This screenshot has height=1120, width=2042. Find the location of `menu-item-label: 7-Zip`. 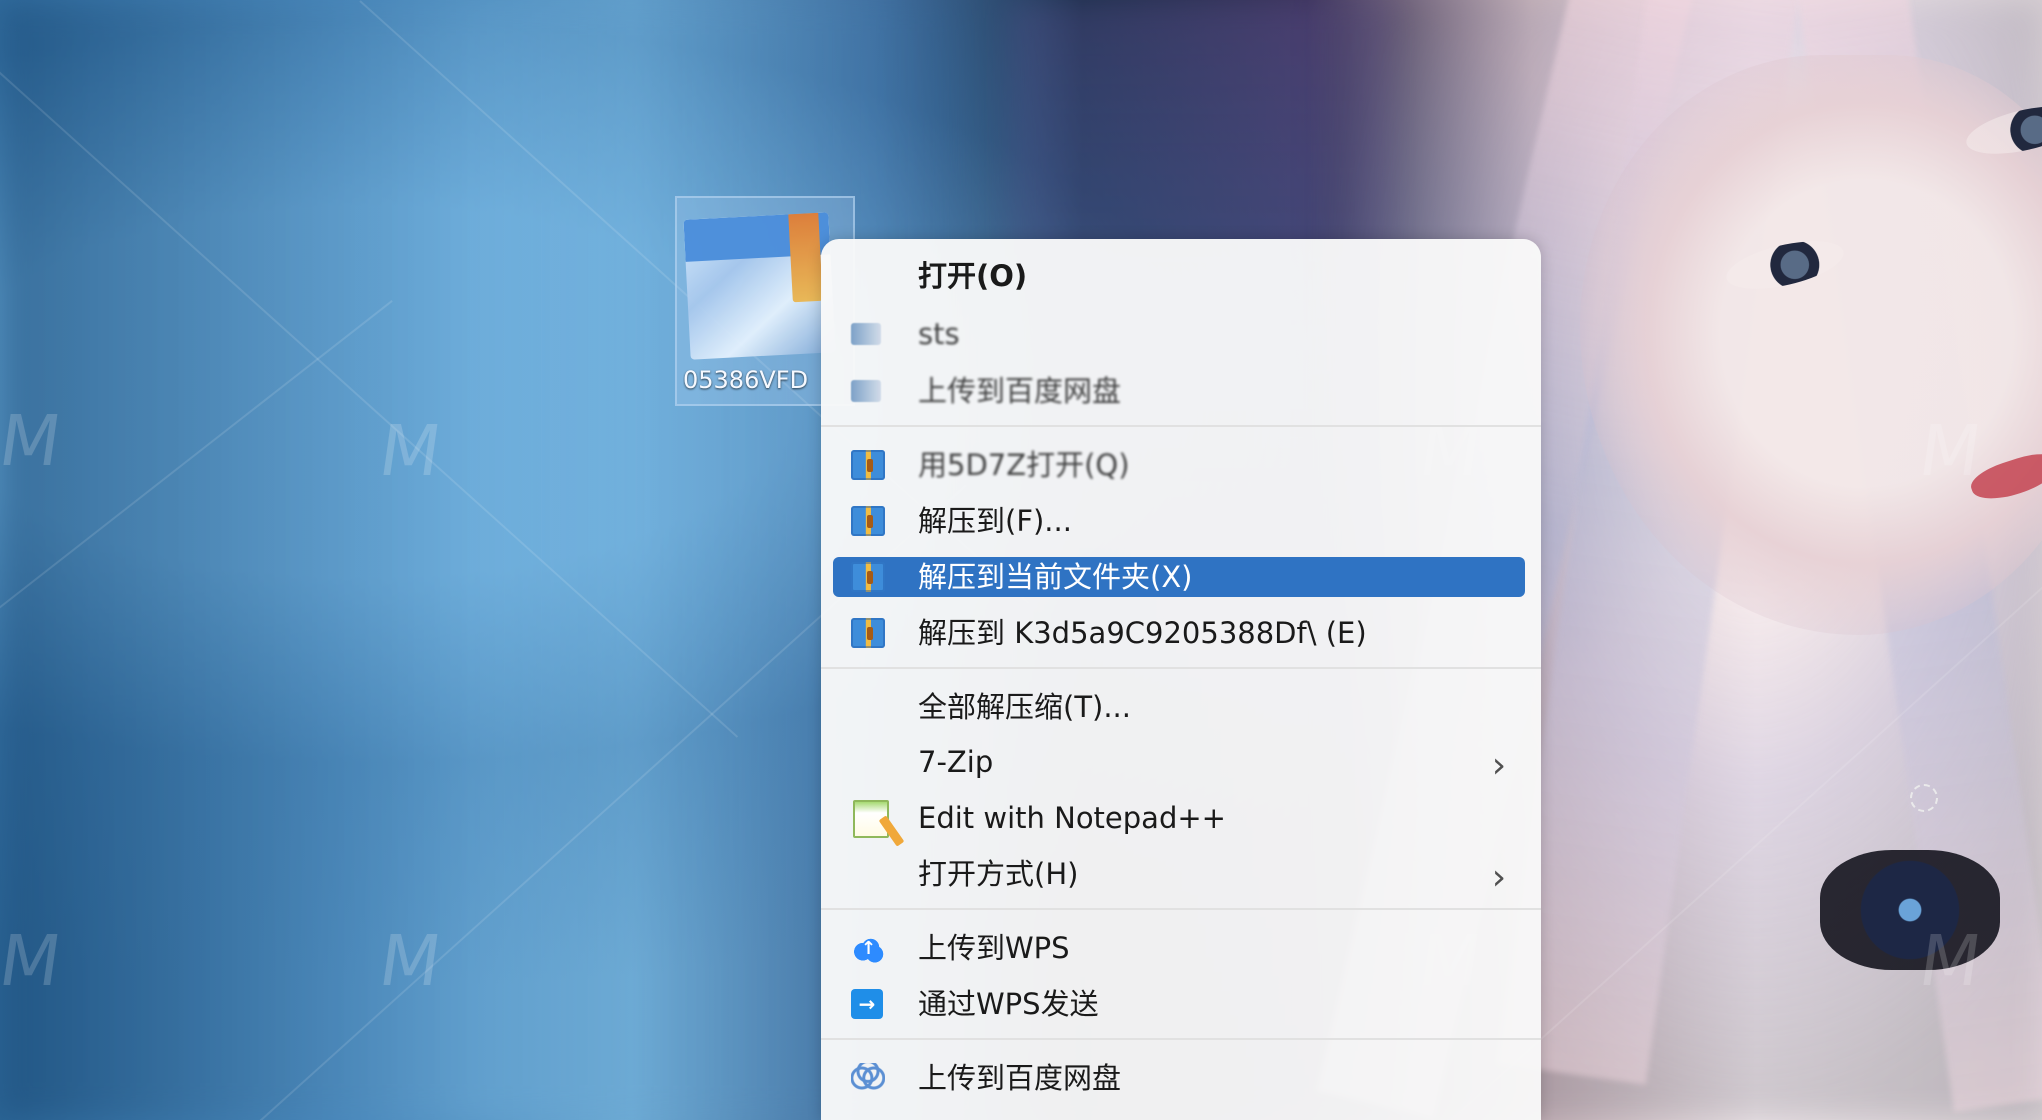

menu-item-label: 7-Zip is located at coordinates (956, 762).